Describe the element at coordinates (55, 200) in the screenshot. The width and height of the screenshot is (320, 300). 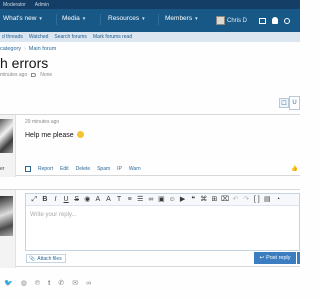
I see `italic-icon: I` at that location.